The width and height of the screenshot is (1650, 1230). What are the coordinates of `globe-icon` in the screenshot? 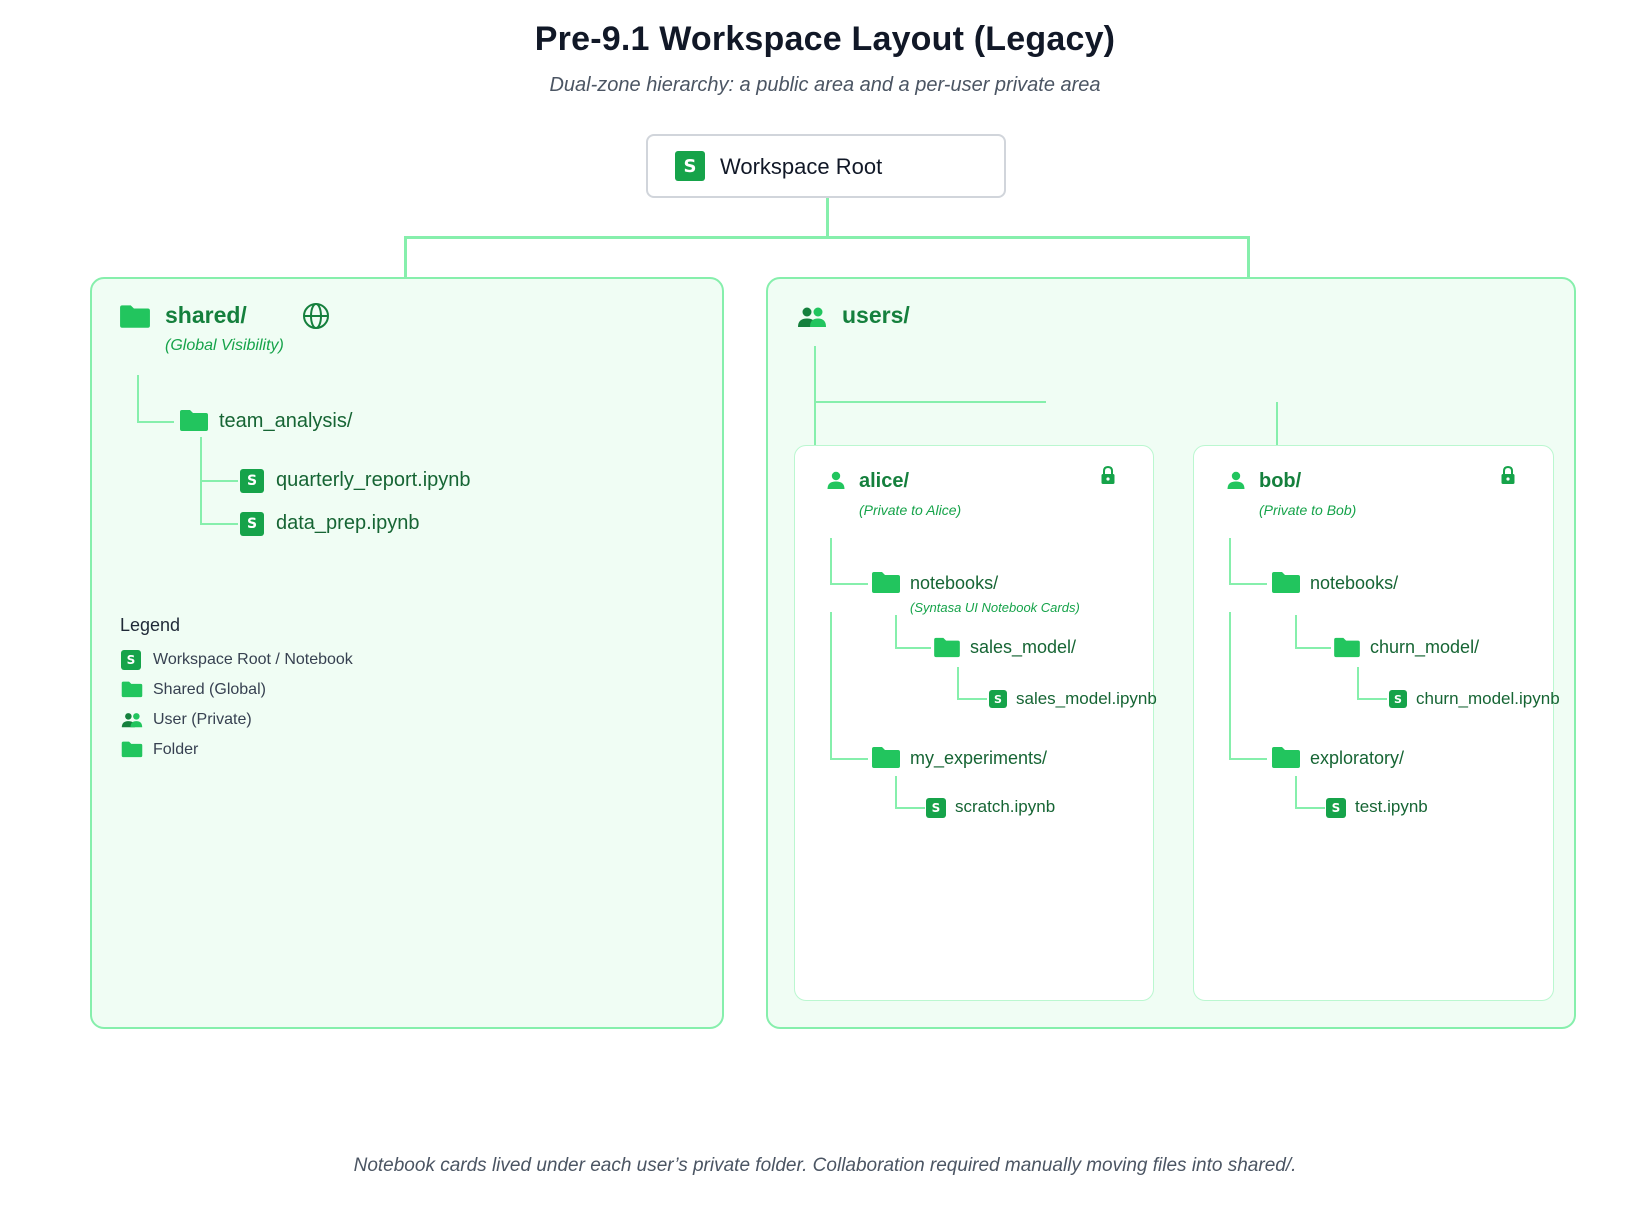 It's located at (316, 316).